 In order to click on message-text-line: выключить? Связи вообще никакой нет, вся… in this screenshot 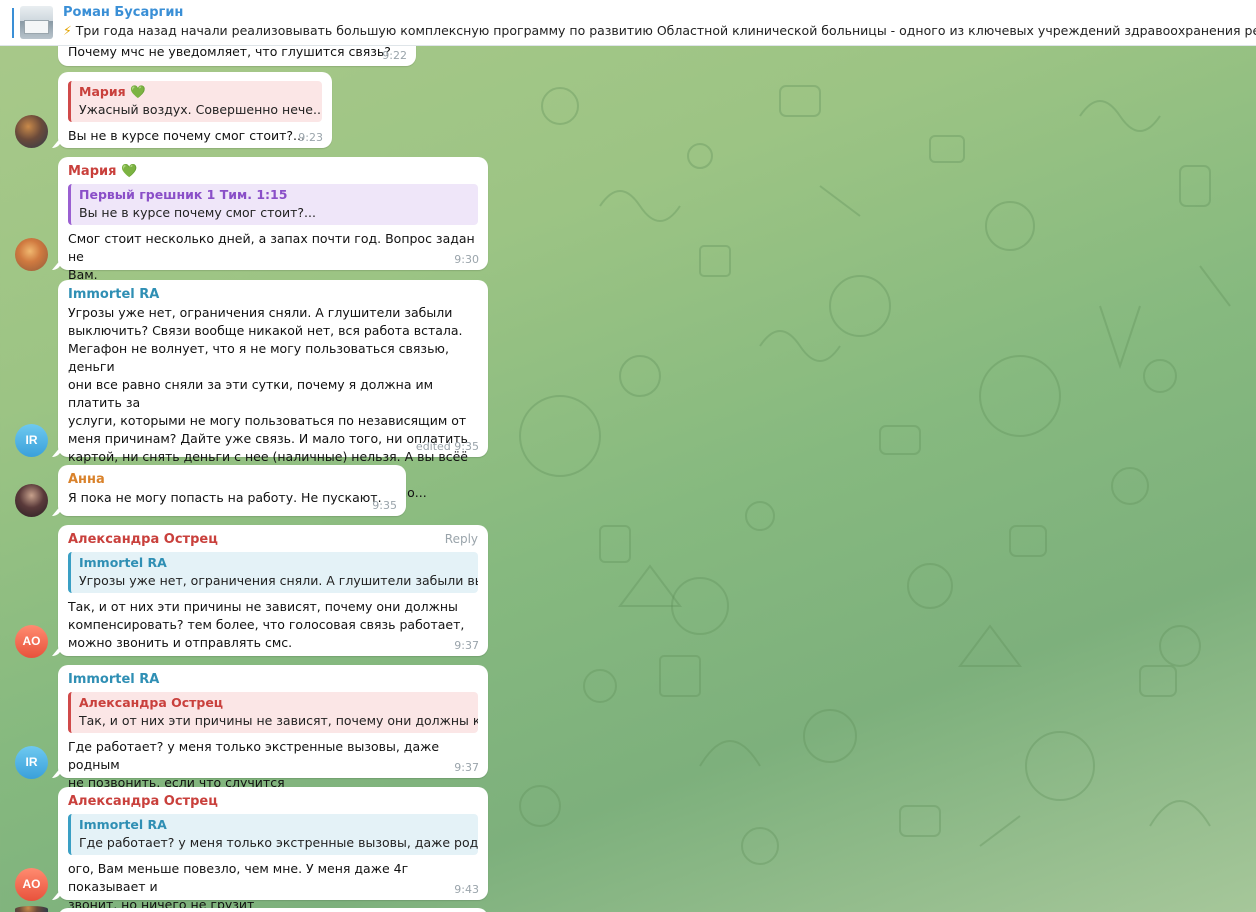, I will do `click(265, 330)`.